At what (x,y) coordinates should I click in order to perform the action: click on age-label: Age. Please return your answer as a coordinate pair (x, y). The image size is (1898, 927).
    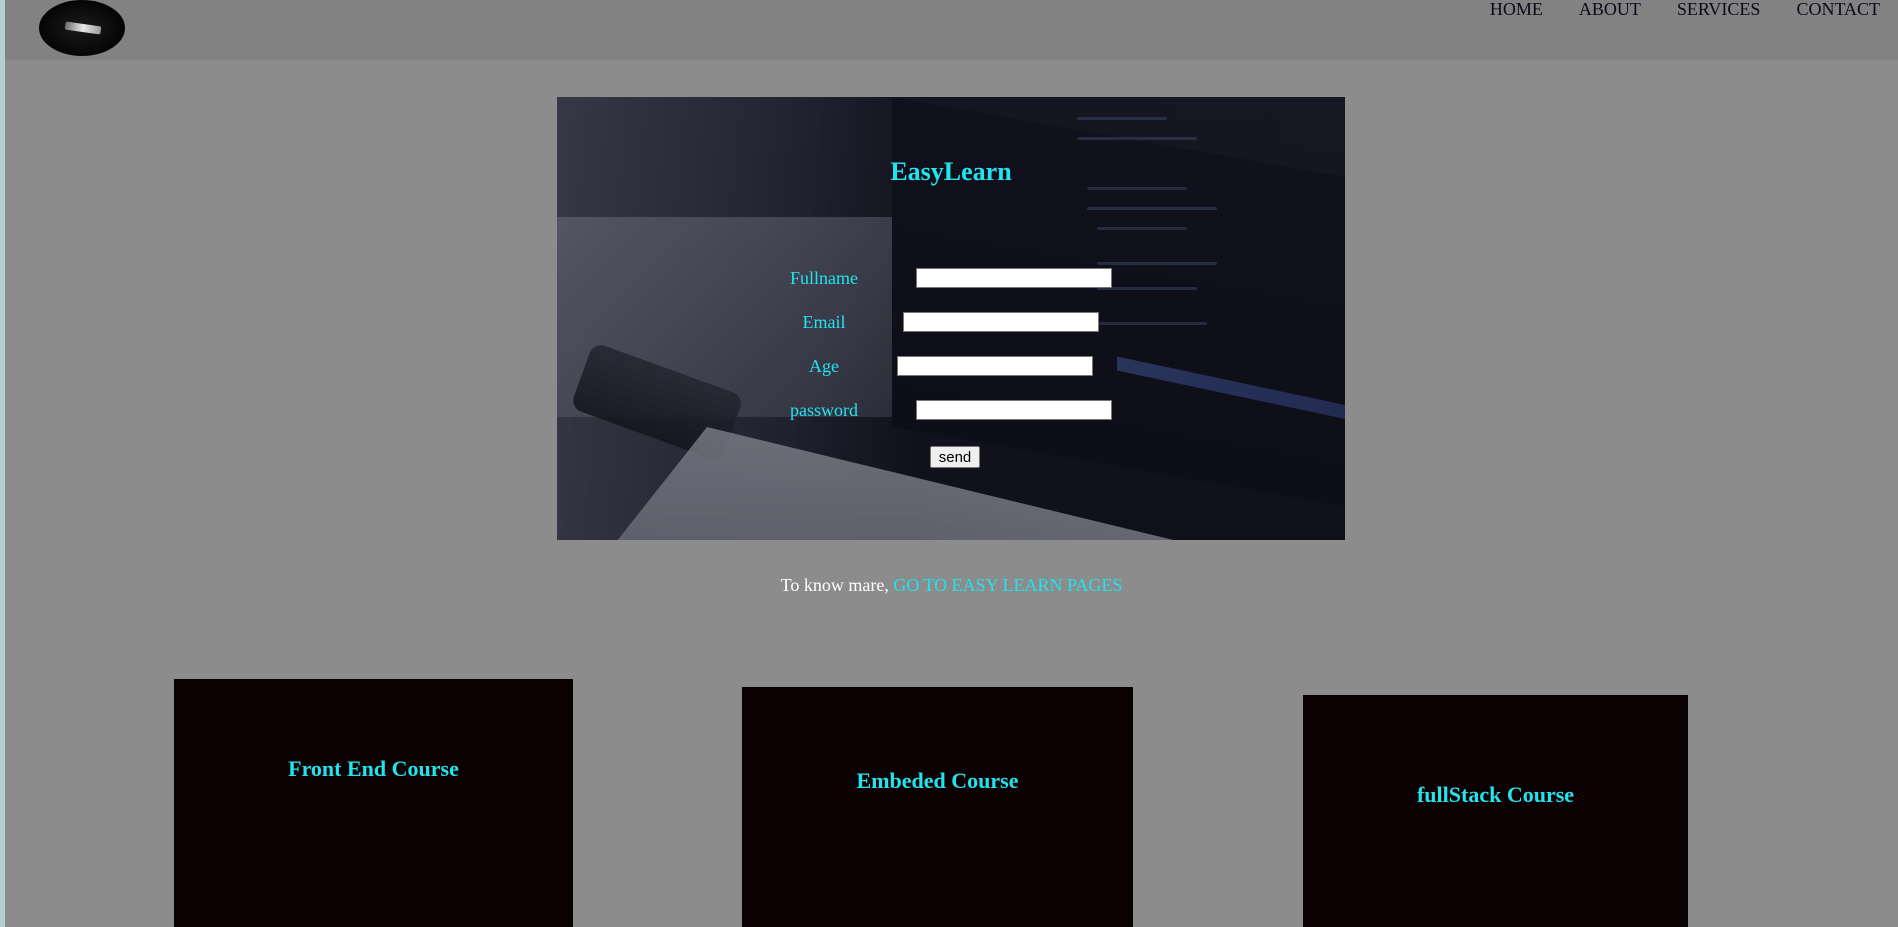
    Looking at the image, I should click on (824, 366).